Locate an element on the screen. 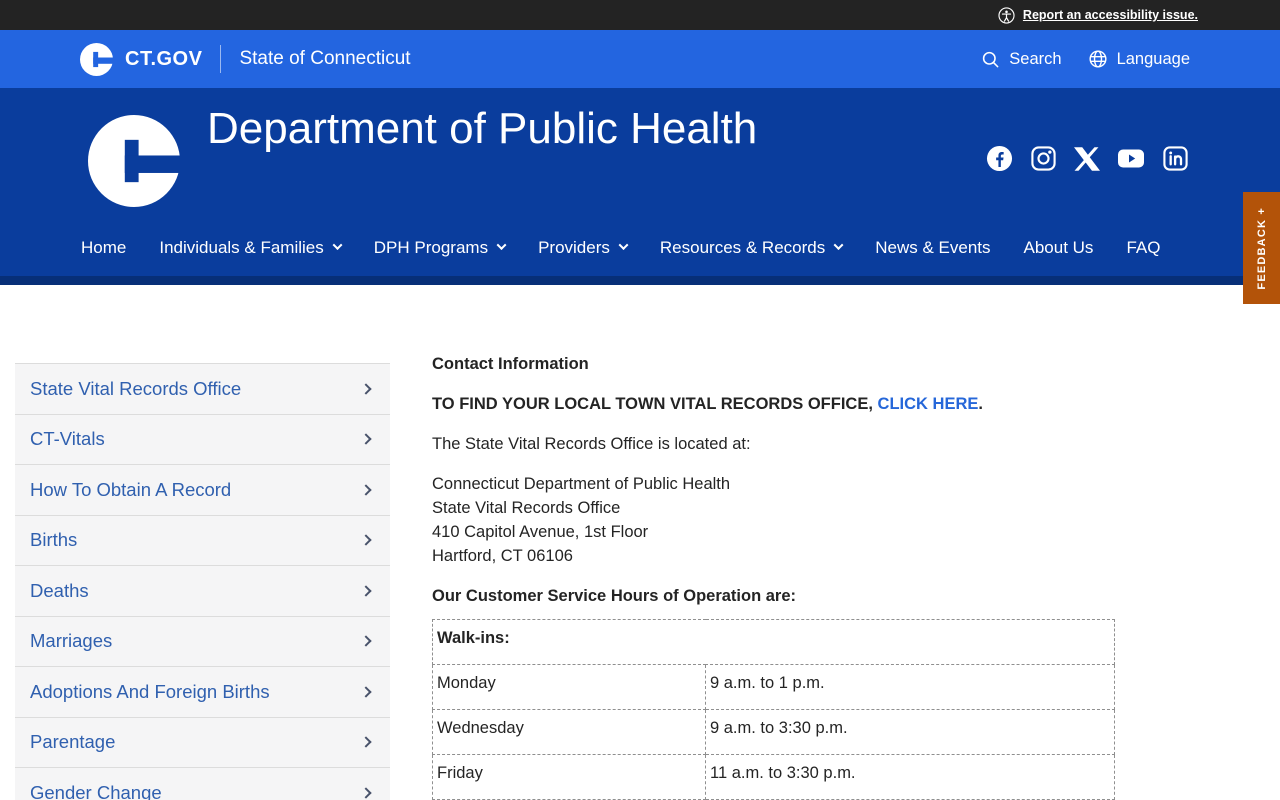 The image size is (1280, 800). table-header-row: Walk-ins: is located at coordinates (773, 642).